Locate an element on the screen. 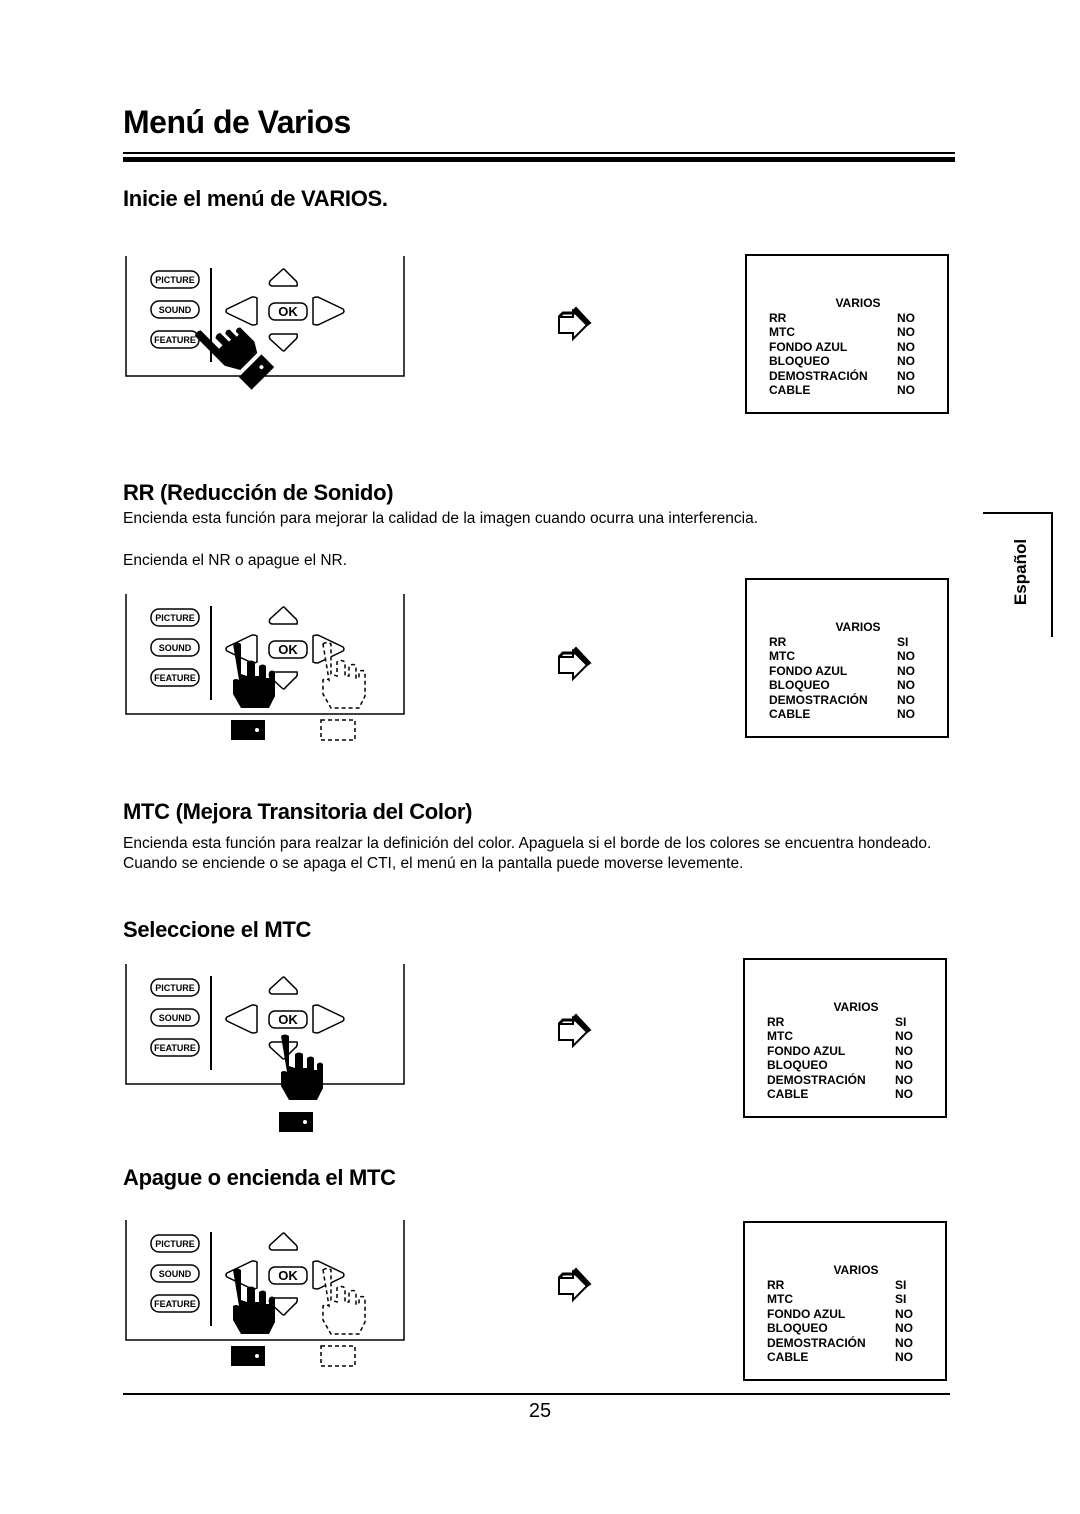 The height and width of the screenshot is (1514, 1080). arrow-down-button is located at coordinates (283, 342).